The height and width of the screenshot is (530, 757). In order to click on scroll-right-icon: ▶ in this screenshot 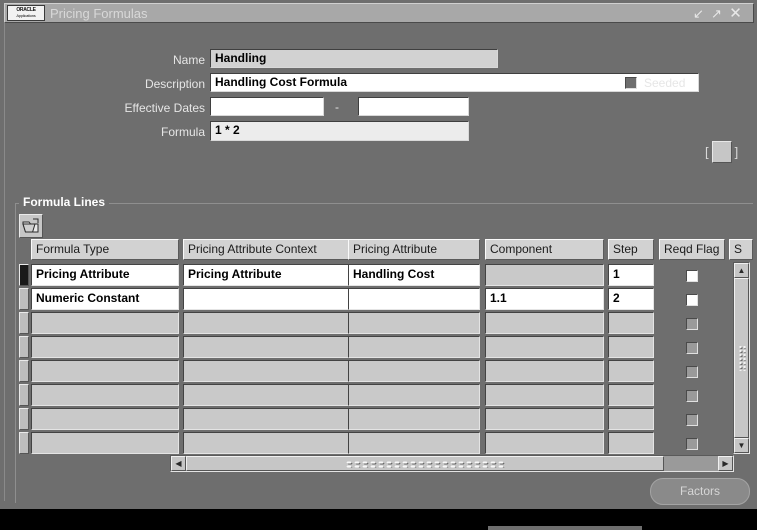, I will do `click(725, 463)`.